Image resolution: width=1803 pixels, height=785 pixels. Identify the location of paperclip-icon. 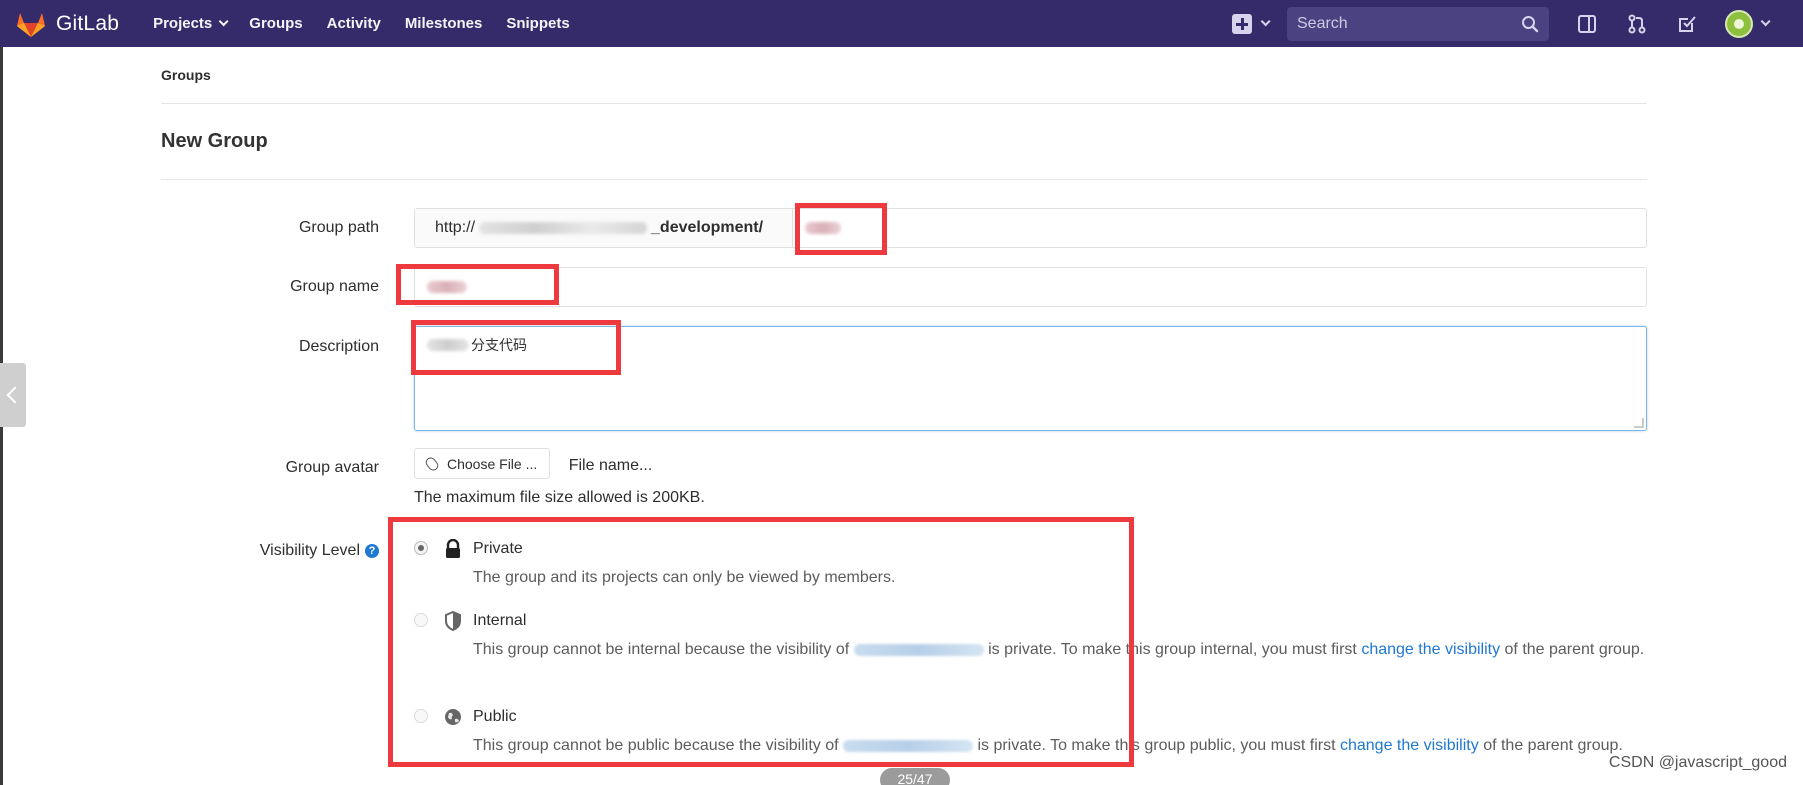
(432, 463).